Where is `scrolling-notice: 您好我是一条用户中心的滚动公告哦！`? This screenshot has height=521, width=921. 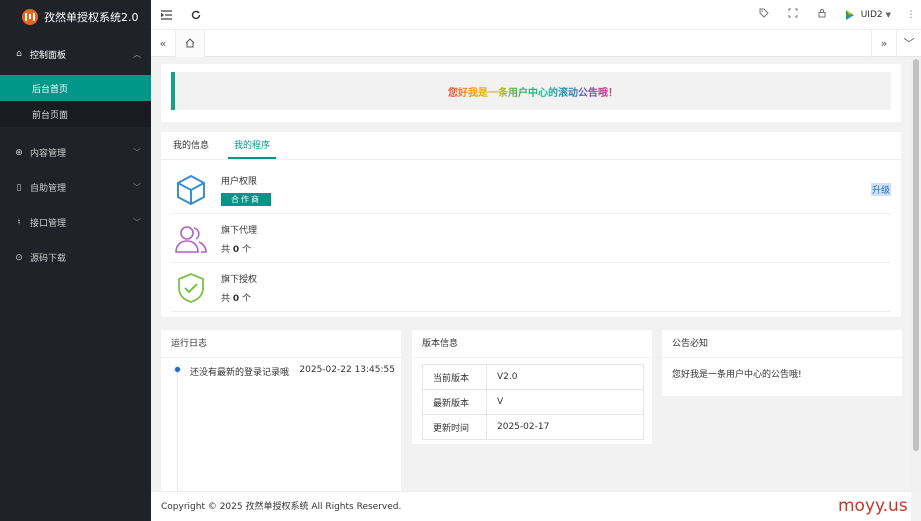 scrolling-notice: 您好我是一条用户中心的滚动公告哦！ is located at coordinates (531, 91).